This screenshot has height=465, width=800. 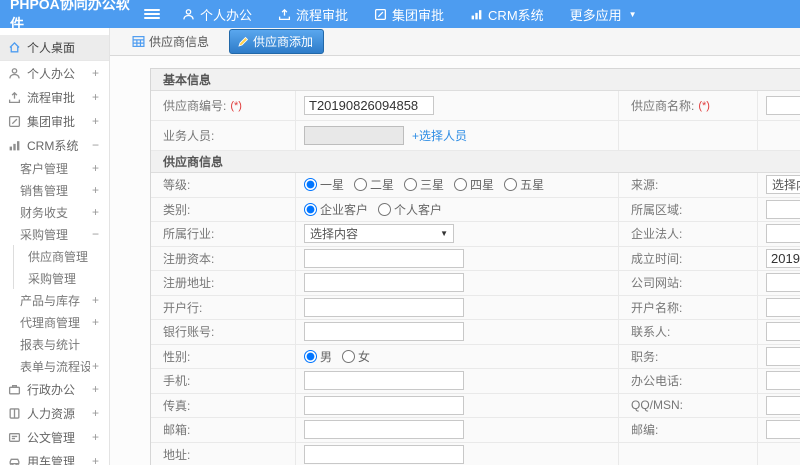 I want to click on source-select: 选择内容▼, so click(x=783, y=185).